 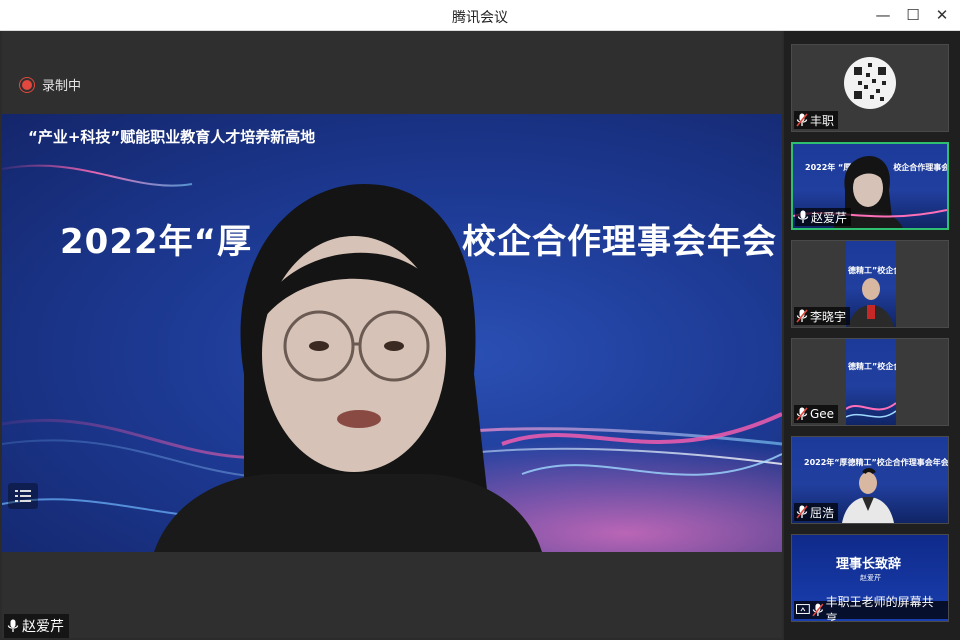 I want to click on participant-name: Gee, so click(x=822, y=414).